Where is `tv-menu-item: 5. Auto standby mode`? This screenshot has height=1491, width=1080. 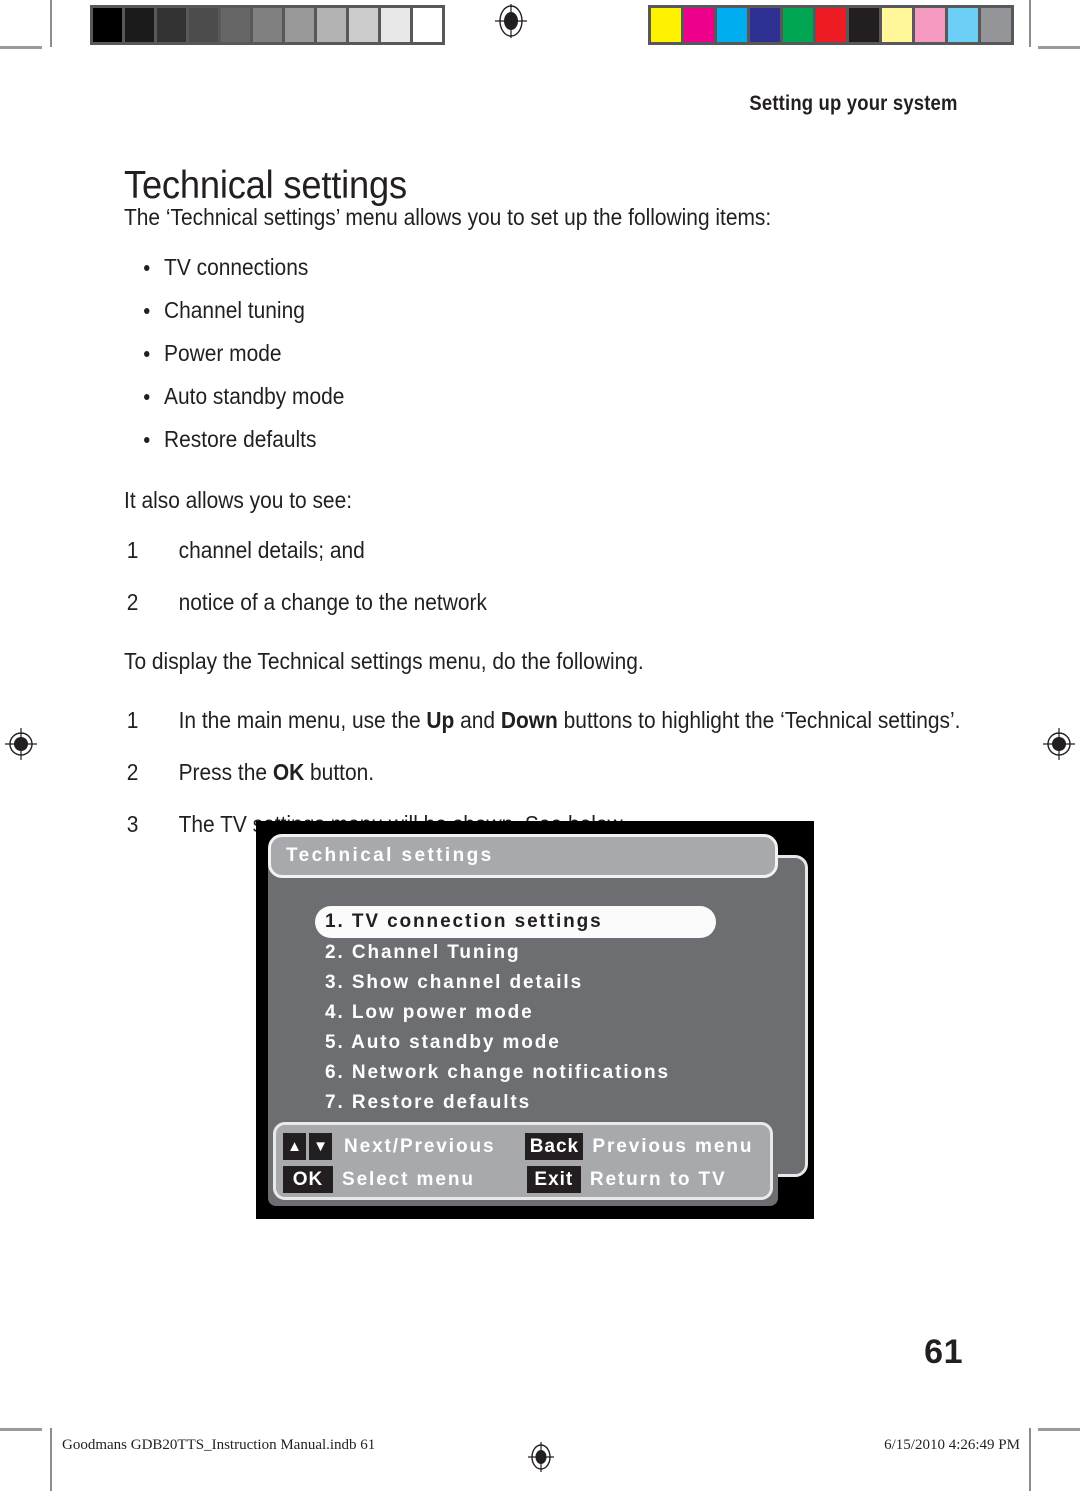
tv-menu-item: 5. Auto standby mode is located at coordinates (523, 1043).